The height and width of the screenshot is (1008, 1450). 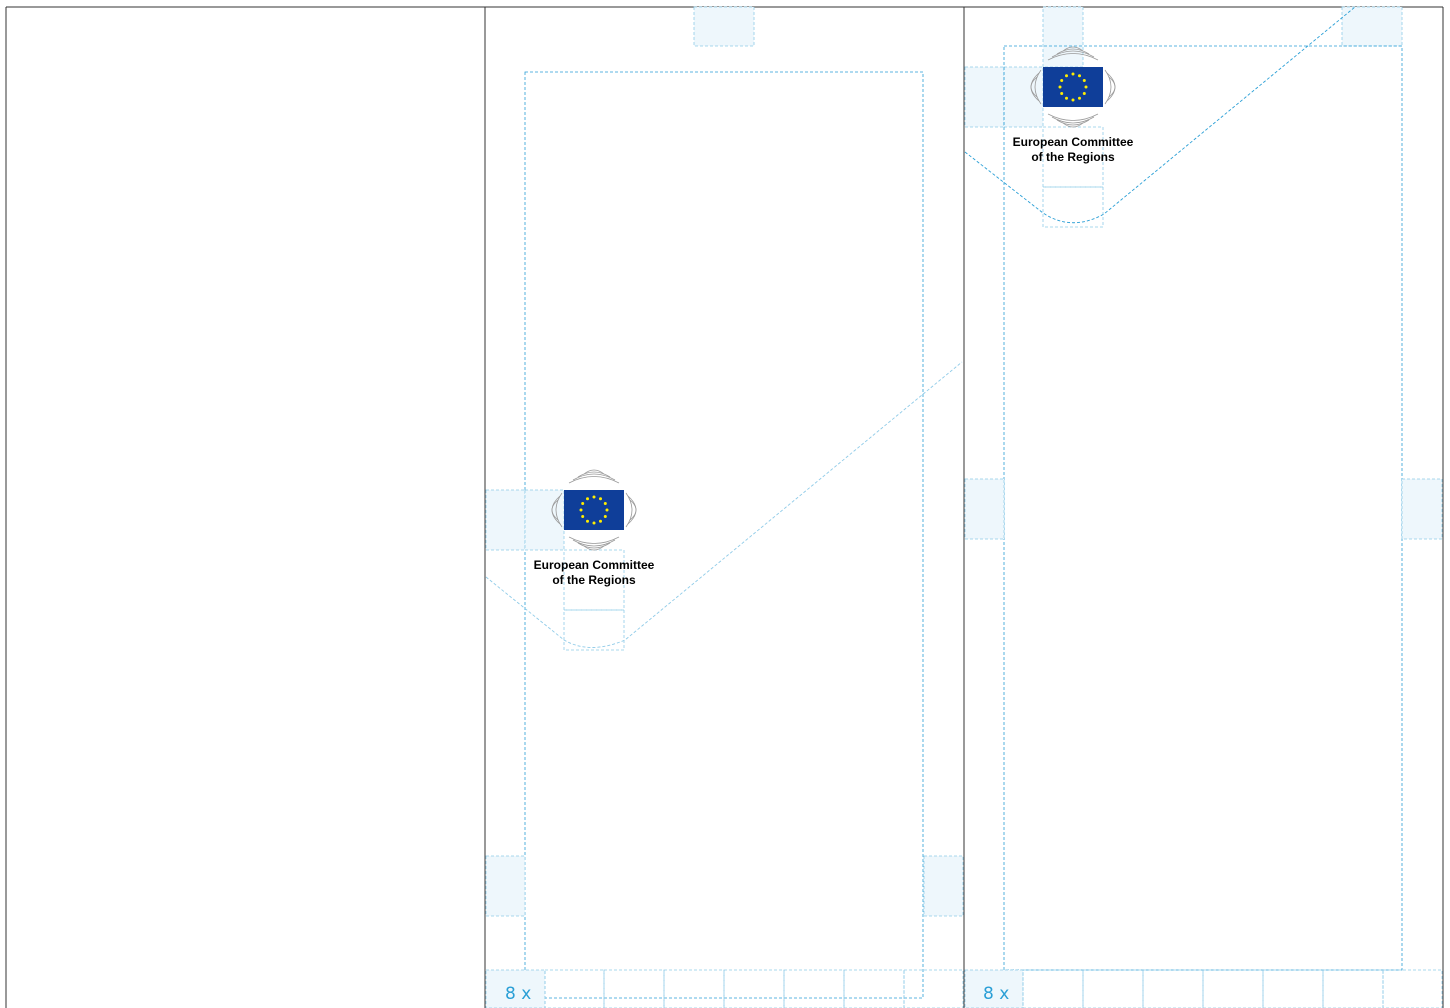 What do you see at coordinates (1073, 207) in the screenshot?
I see `clearspace-box` at bounding box center [1073, 207].